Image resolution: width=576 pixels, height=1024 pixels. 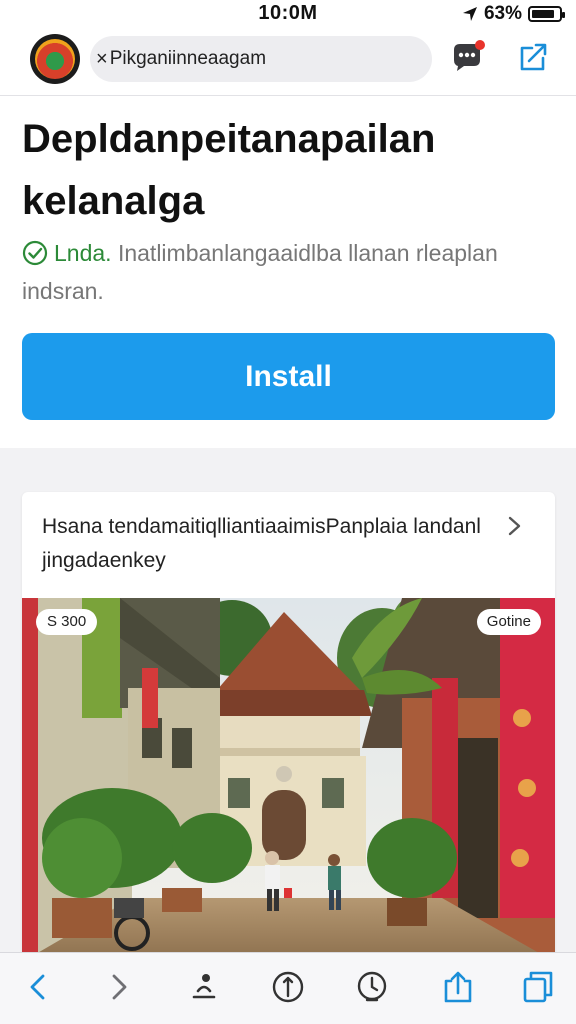 What do you see at coordinates (468, 57) in the screenshot?
I see `chat-notification-icon` at bounding box center [468, 57].